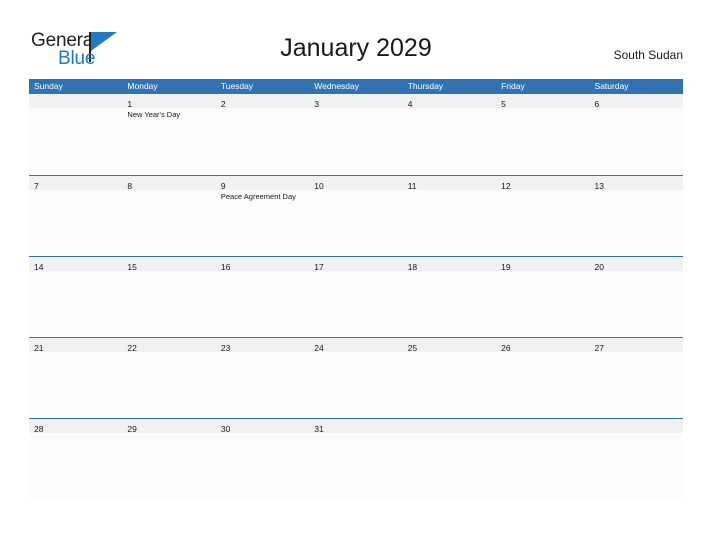 The width and height of the screenshot is (712, 550). I want to click on calendar-day-cell: 28, so click(76, 459).